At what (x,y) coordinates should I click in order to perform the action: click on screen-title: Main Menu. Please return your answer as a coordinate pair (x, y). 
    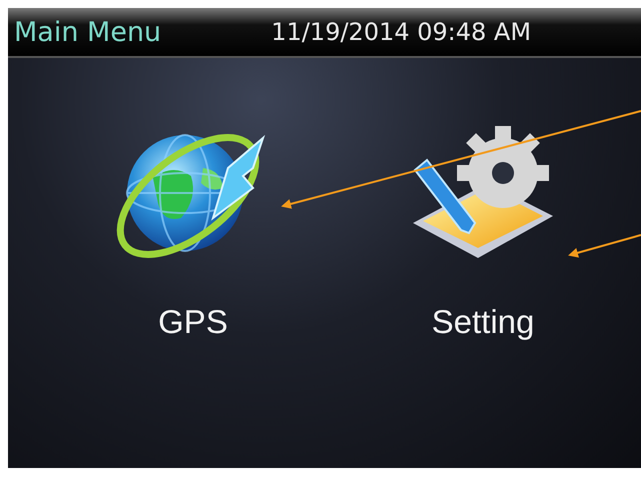
    Looking at the image, I should click on (88, 32).